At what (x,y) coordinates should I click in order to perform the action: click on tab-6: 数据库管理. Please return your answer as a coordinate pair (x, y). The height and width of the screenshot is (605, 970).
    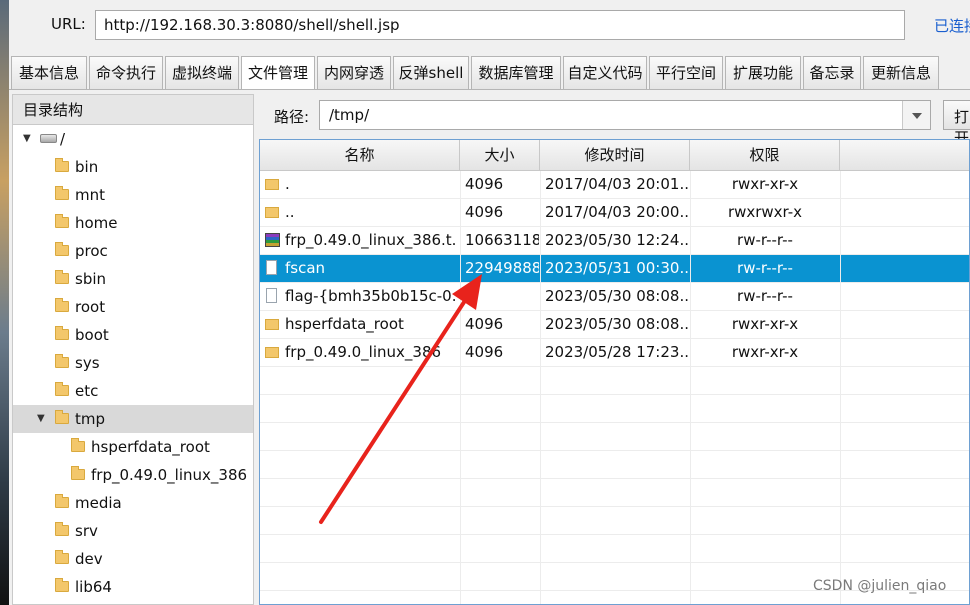
    Looking at the image, I should click on (516, 73).